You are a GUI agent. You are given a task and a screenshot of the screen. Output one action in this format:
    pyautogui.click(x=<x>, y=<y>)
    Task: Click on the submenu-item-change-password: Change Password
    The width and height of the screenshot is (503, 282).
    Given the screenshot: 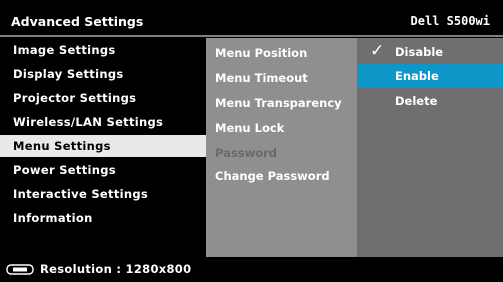 What is the action you would take?
    pyautogui.click(x=281, y=175)
    